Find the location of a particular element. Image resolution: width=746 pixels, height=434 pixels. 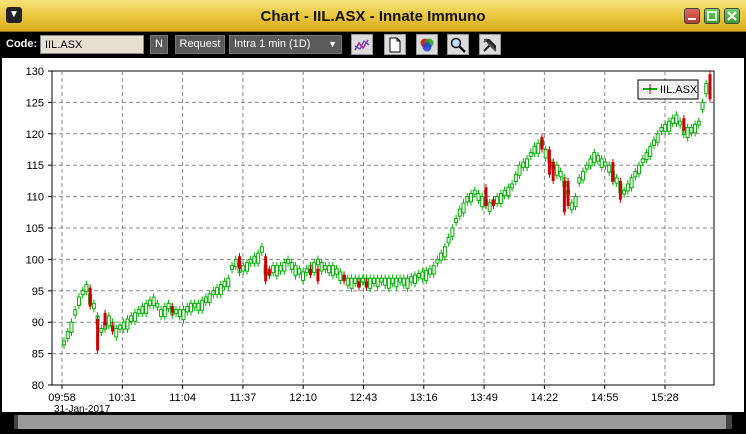

x-date-label: 31-Jan-2017 is located at coordinates (82, 408).